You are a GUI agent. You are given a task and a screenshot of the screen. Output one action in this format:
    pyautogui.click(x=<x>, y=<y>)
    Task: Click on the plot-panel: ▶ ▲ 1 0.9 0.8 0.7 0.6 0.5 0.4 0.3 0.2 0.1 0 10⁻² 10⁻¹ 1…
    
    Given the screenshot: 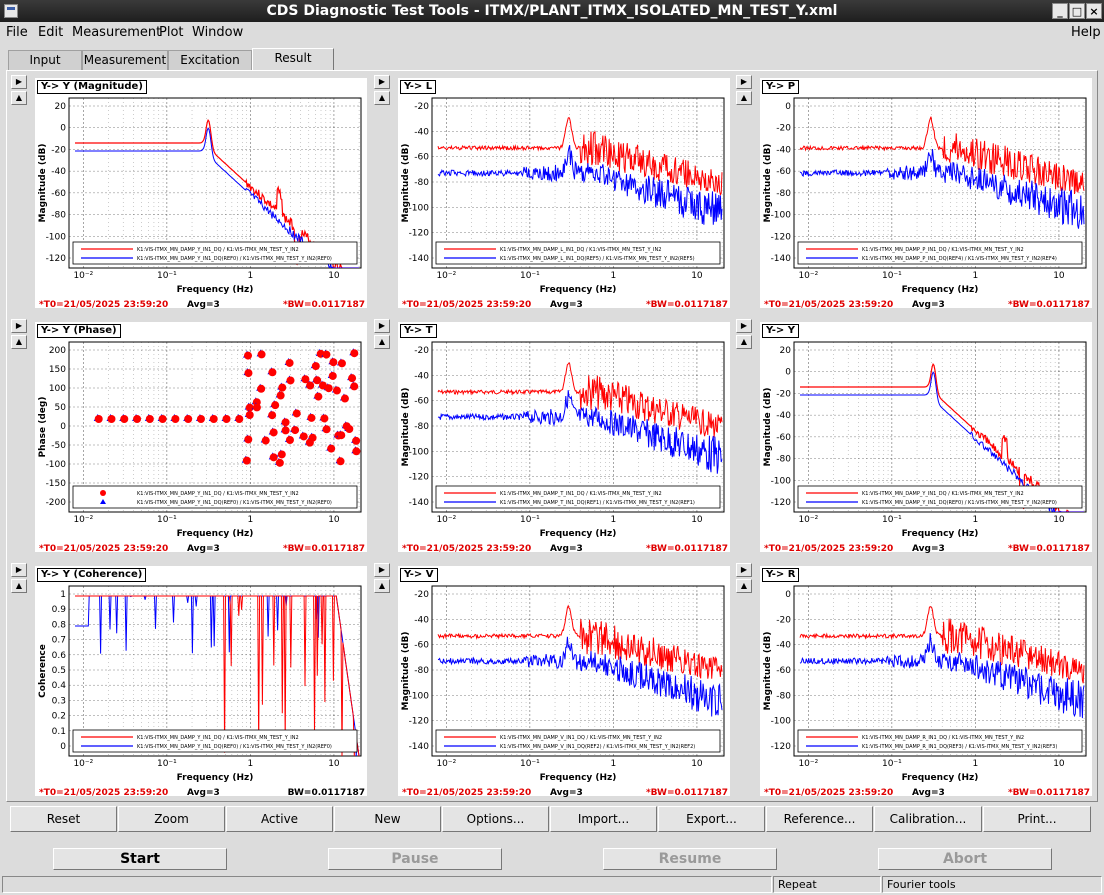 What is the action you would take?
    pyautogui.click(x=189, y=681)
    